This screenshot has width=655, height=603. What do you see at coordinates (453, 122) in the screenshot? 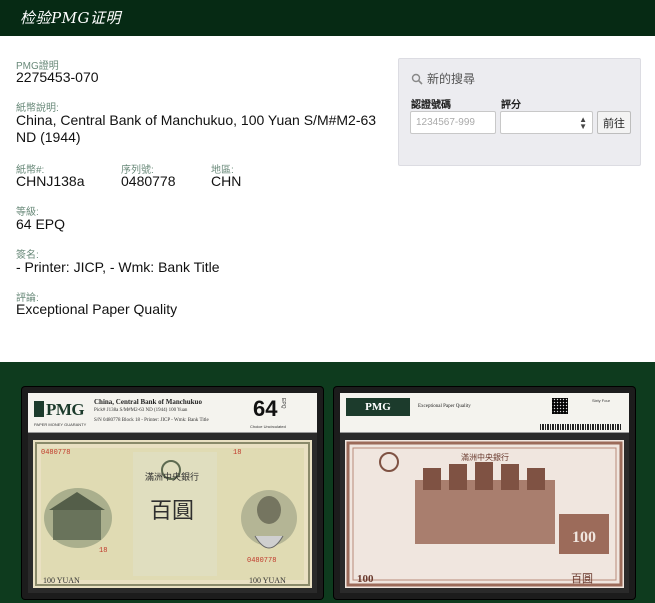
I see `cert-number-input` at bounding box center [453, 122].